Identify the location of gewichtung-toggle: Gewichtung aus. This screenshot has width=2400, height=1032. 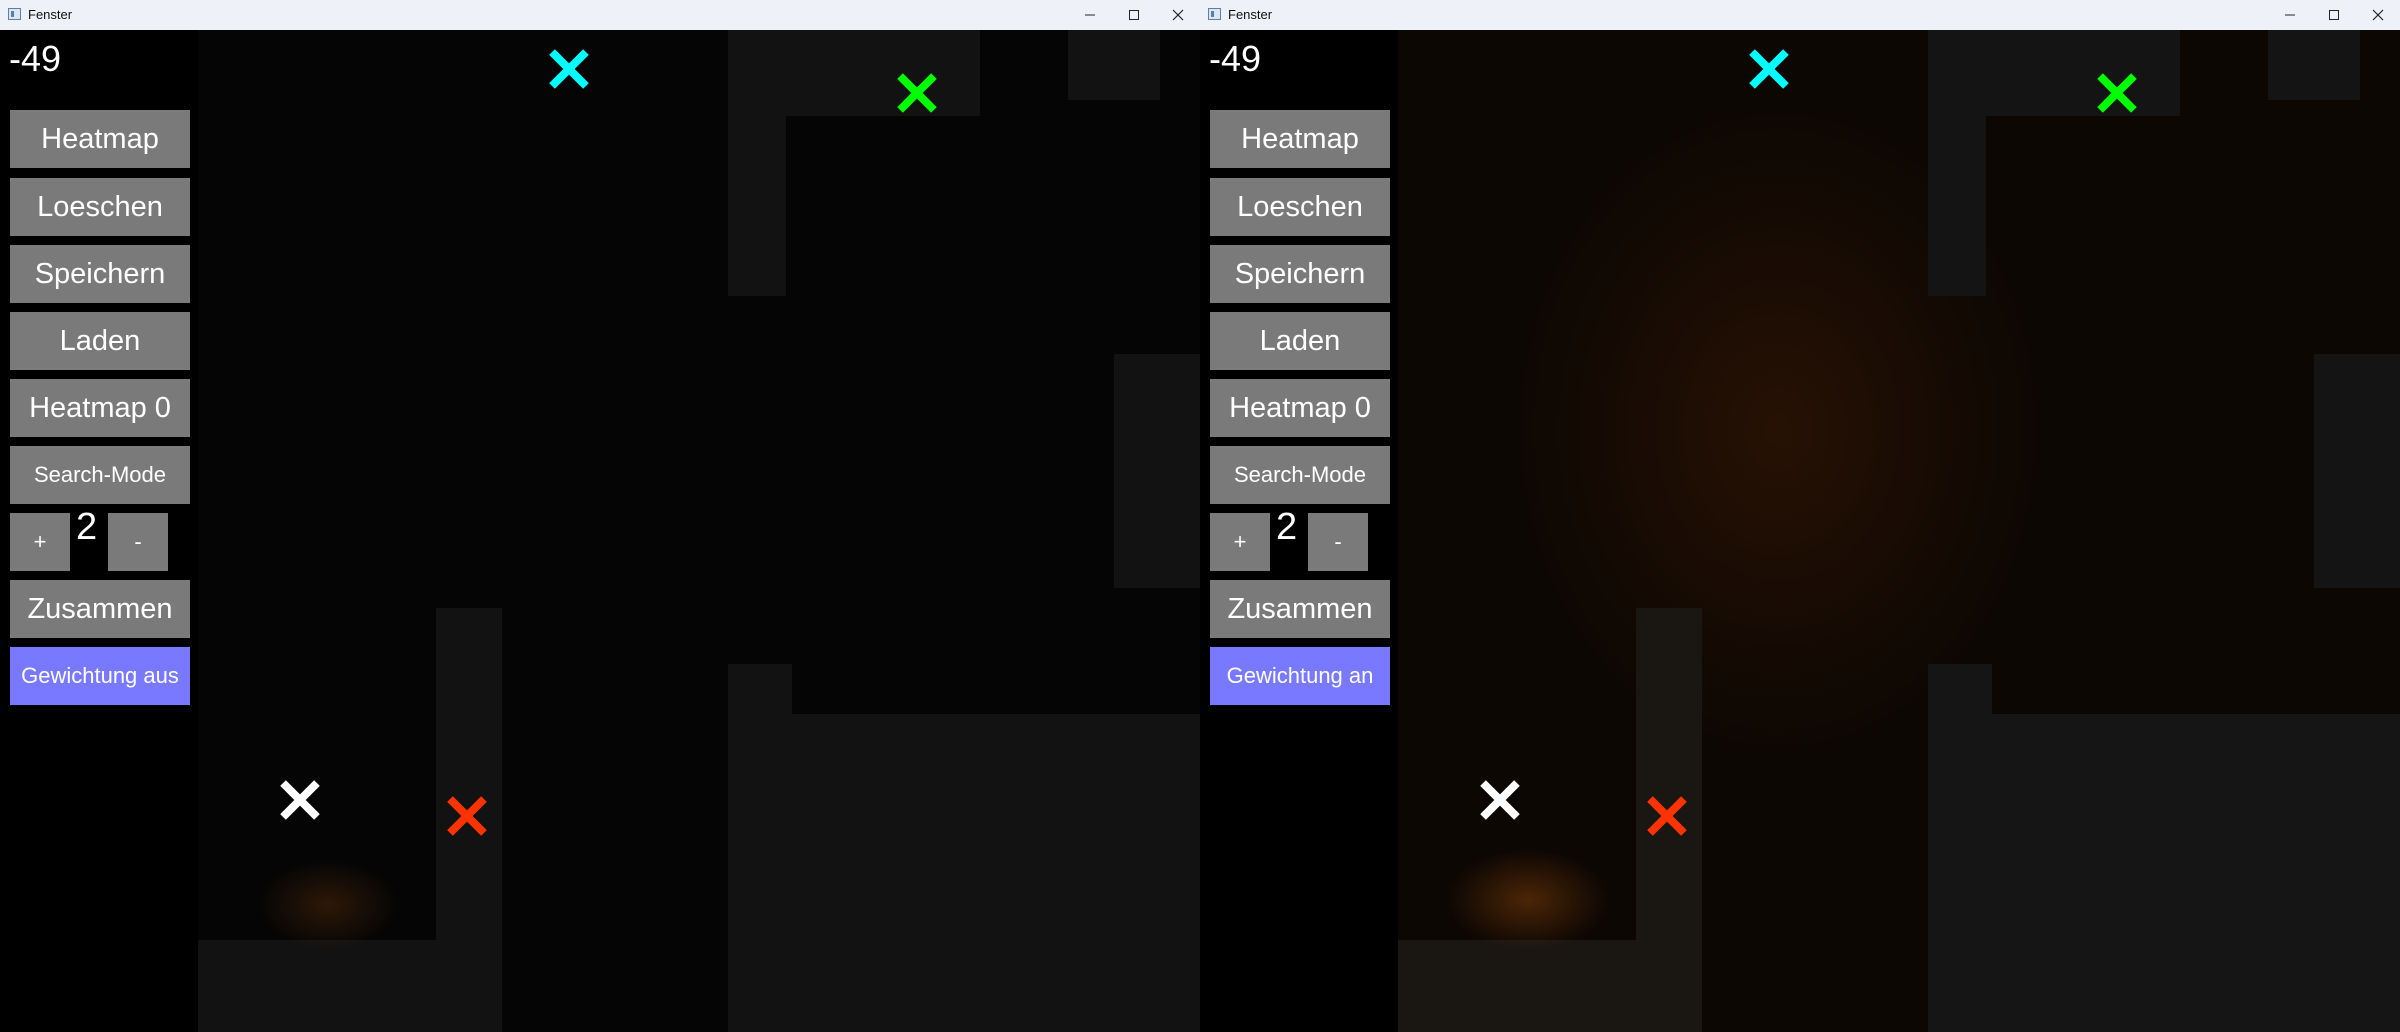
(100, 676).